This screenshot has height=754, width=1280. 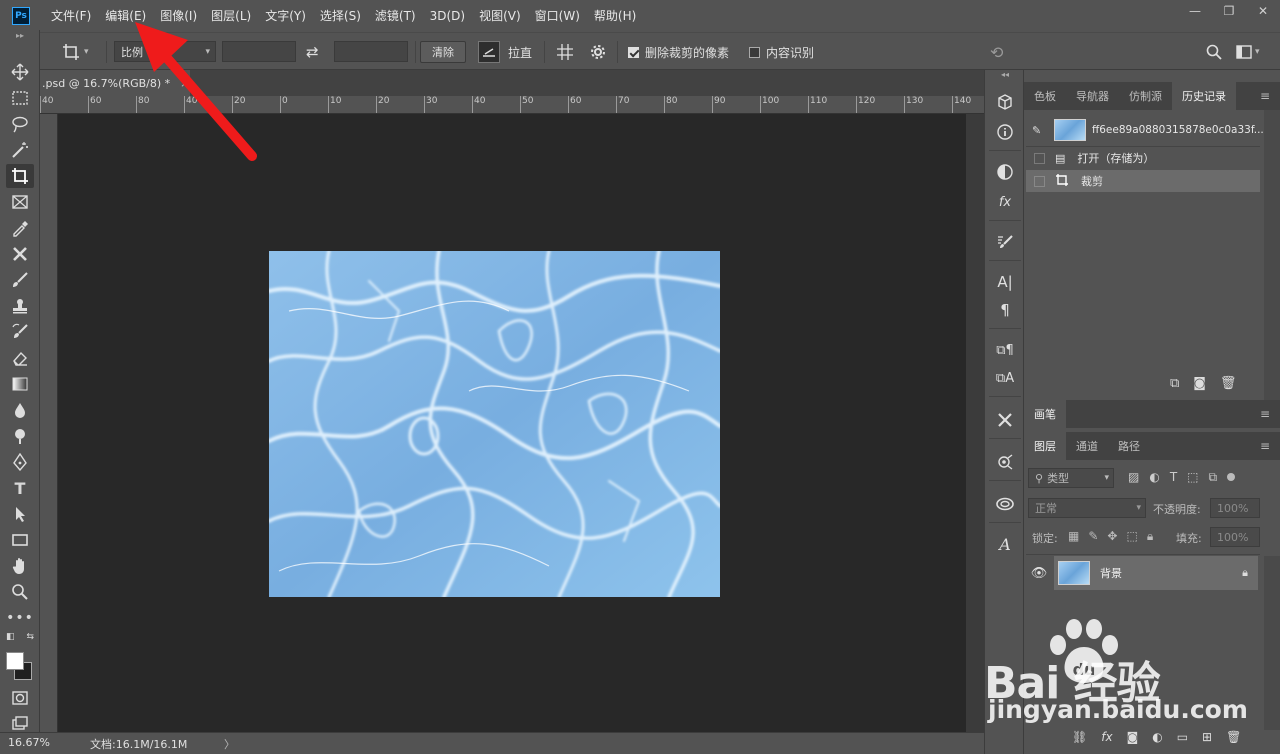 I want to click on tool-presets-icon, so click(x=1005, y=420).